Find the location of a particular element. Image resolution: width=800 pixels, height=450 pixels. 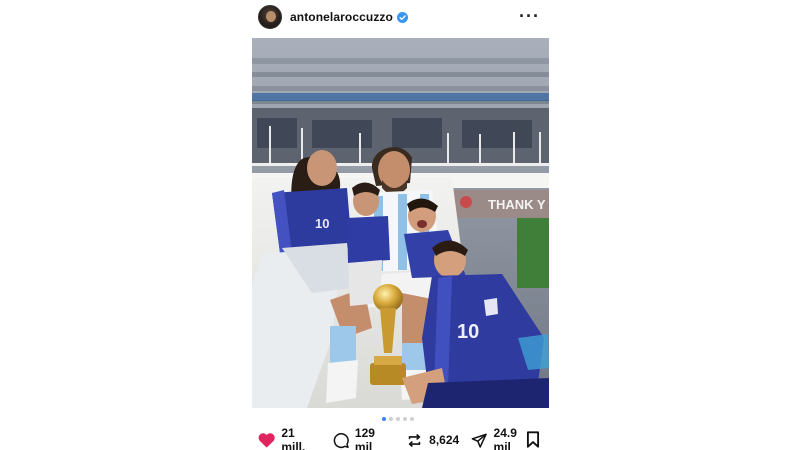

jersey-number-2: 10 is located at coordinates (468, 332).